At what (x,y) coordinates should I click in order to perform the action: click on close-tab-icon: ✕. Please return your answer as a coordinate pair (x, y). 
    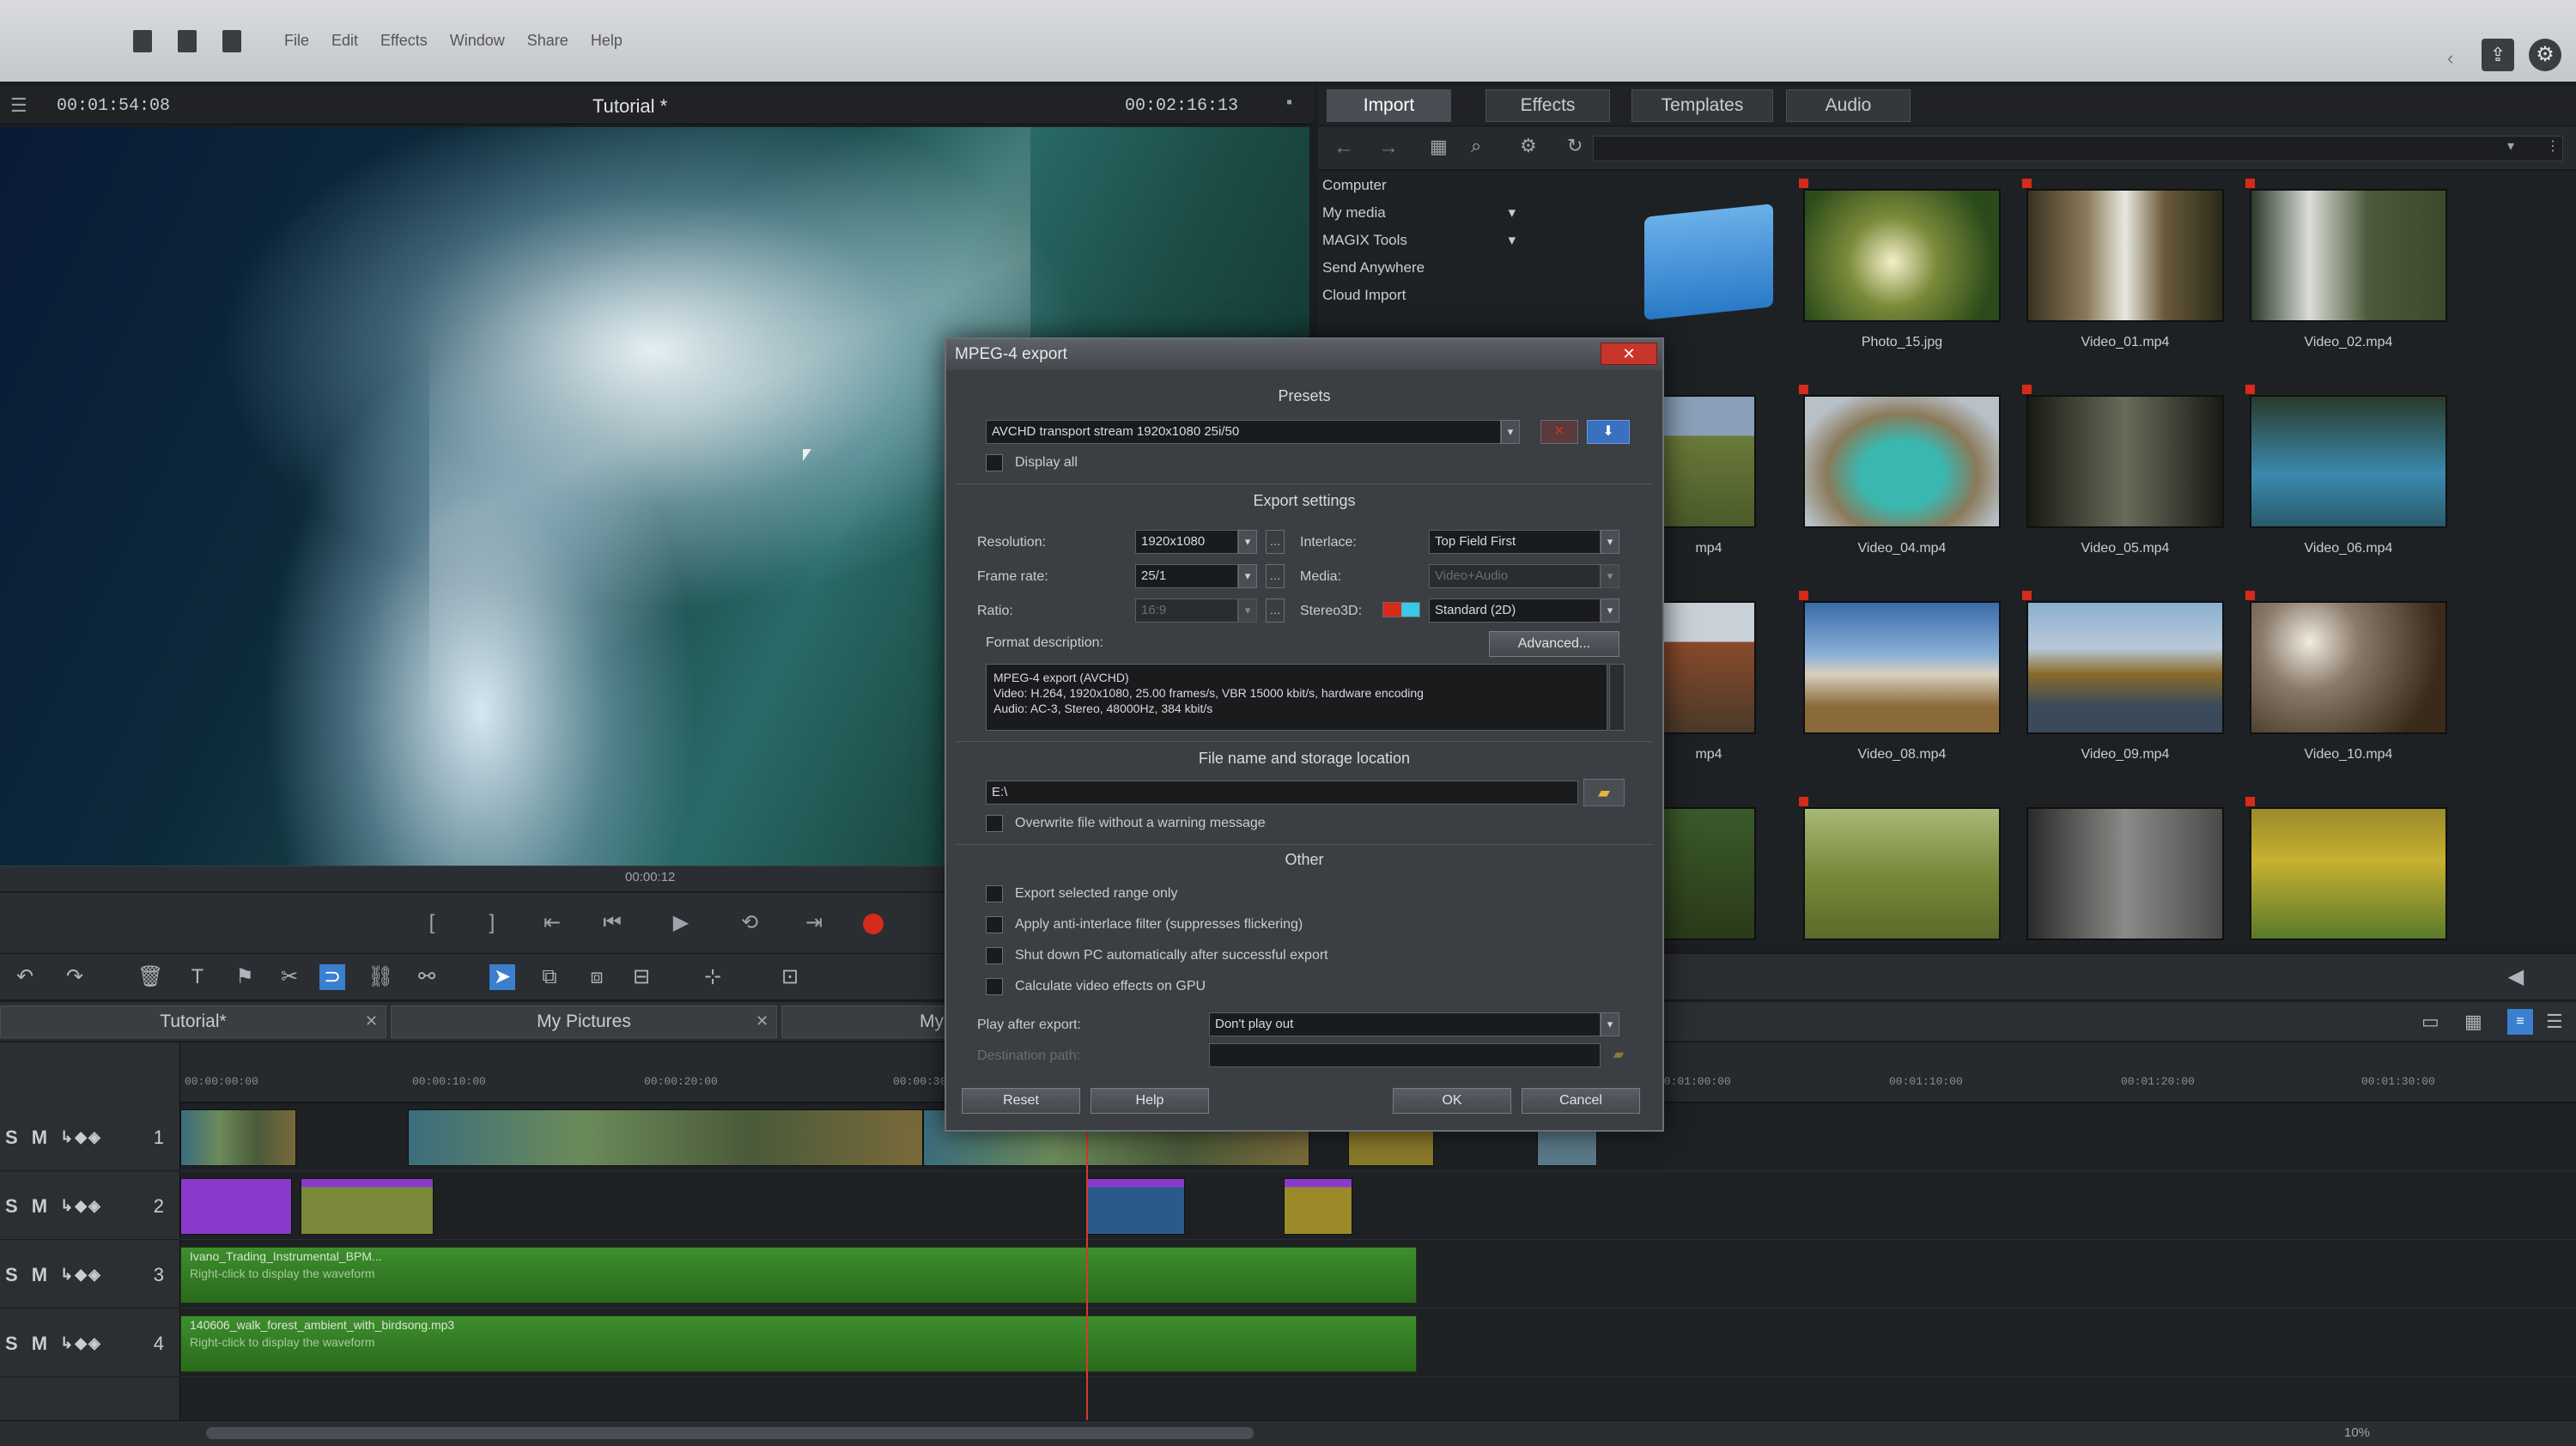
    Looking at the image, I should click on (371, 1021).